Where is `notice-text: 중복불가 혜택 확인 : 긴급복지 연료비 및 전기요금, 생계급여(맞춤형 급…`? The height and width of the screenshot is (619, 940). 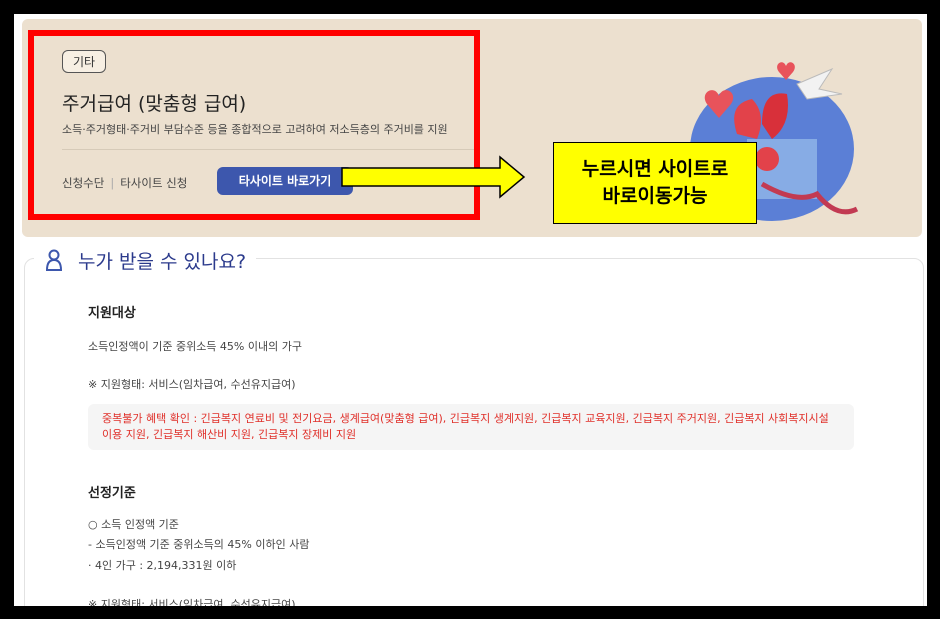
notice-text: 중복불가 혜택 확인 : 긴급복지 연료비 및 전기요금, 생계급여(맞춤형 급… is located at coordinates (465, 426).